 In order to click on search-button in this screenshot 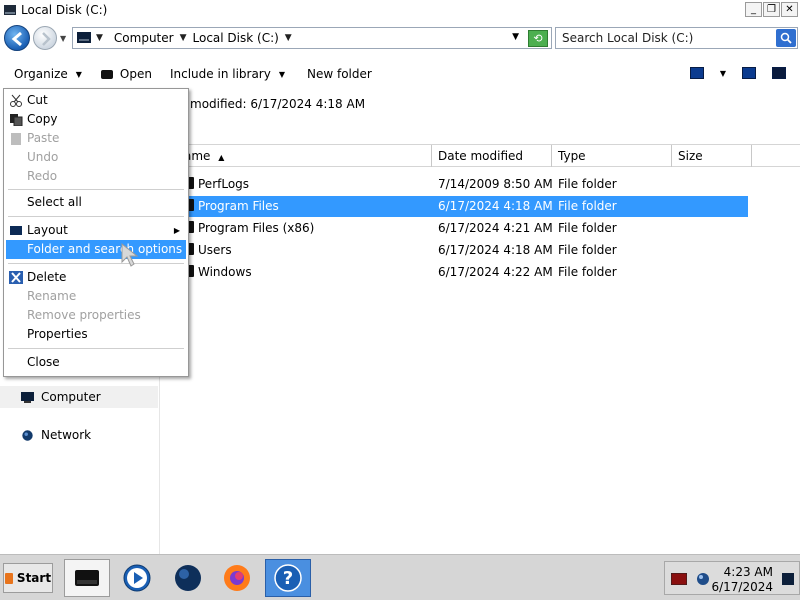, I will do `click(786, 38)`.